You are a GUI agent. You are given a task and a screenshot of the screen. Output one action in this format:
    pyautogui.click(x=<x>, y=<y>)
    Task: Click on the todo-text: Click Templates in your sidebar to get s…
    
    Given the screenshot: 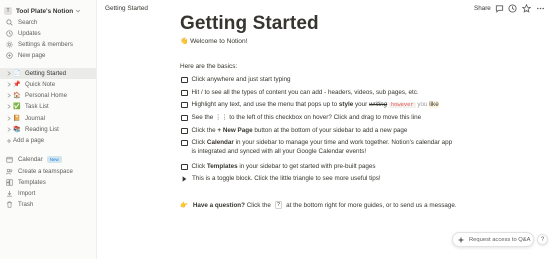 What is the action you would take?
    pyautogui.click(x=284, y=166)
    